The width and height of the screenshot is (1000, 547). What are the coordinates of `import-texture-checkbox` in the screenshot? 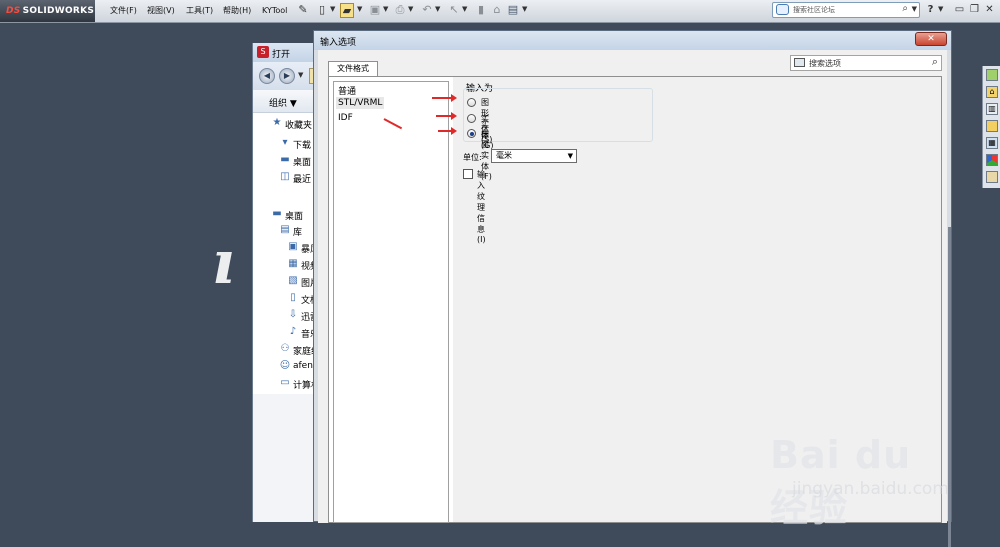 It's located at (468, 174).